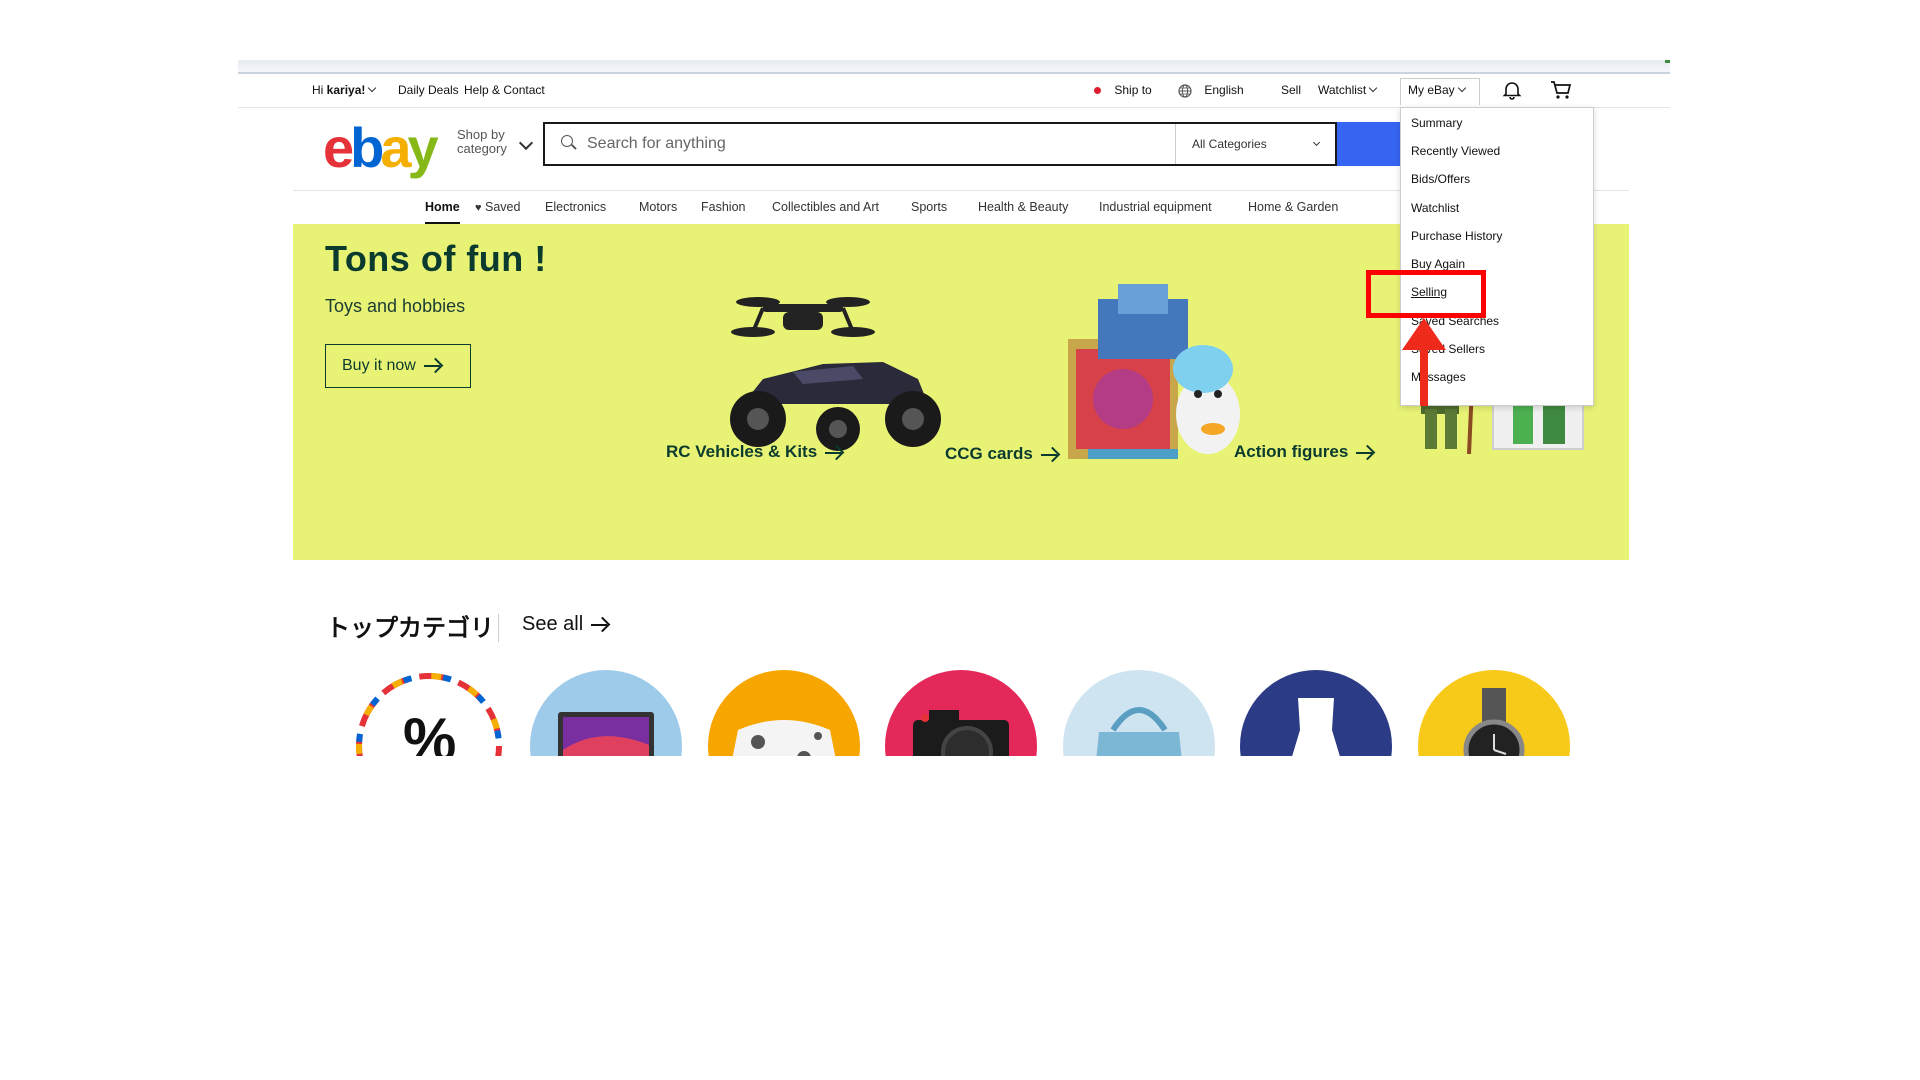 The width and height of the screenshot is (1920, 1080). I want to click on nav-item-electronics: Electronics, so click(575, 207).